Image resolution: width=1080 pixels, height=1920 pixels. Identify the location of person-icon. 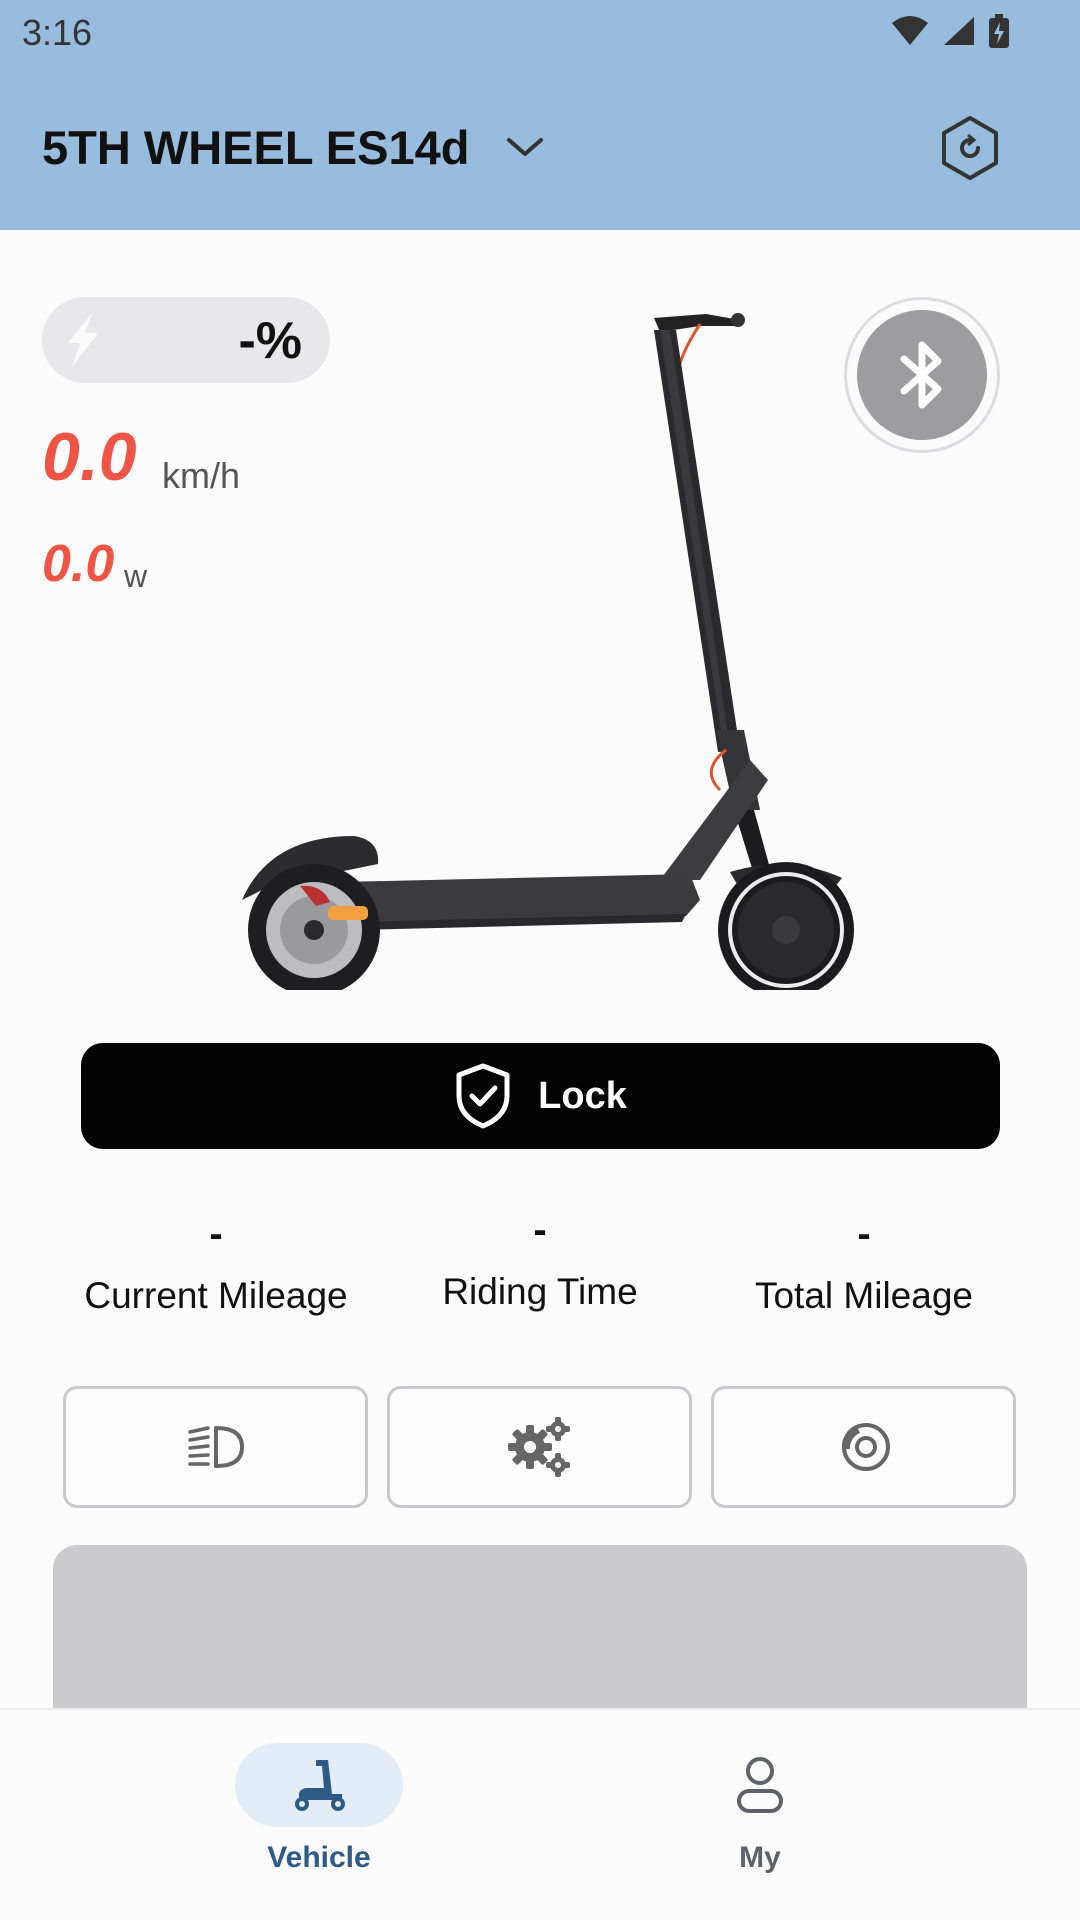
(760, 1785).